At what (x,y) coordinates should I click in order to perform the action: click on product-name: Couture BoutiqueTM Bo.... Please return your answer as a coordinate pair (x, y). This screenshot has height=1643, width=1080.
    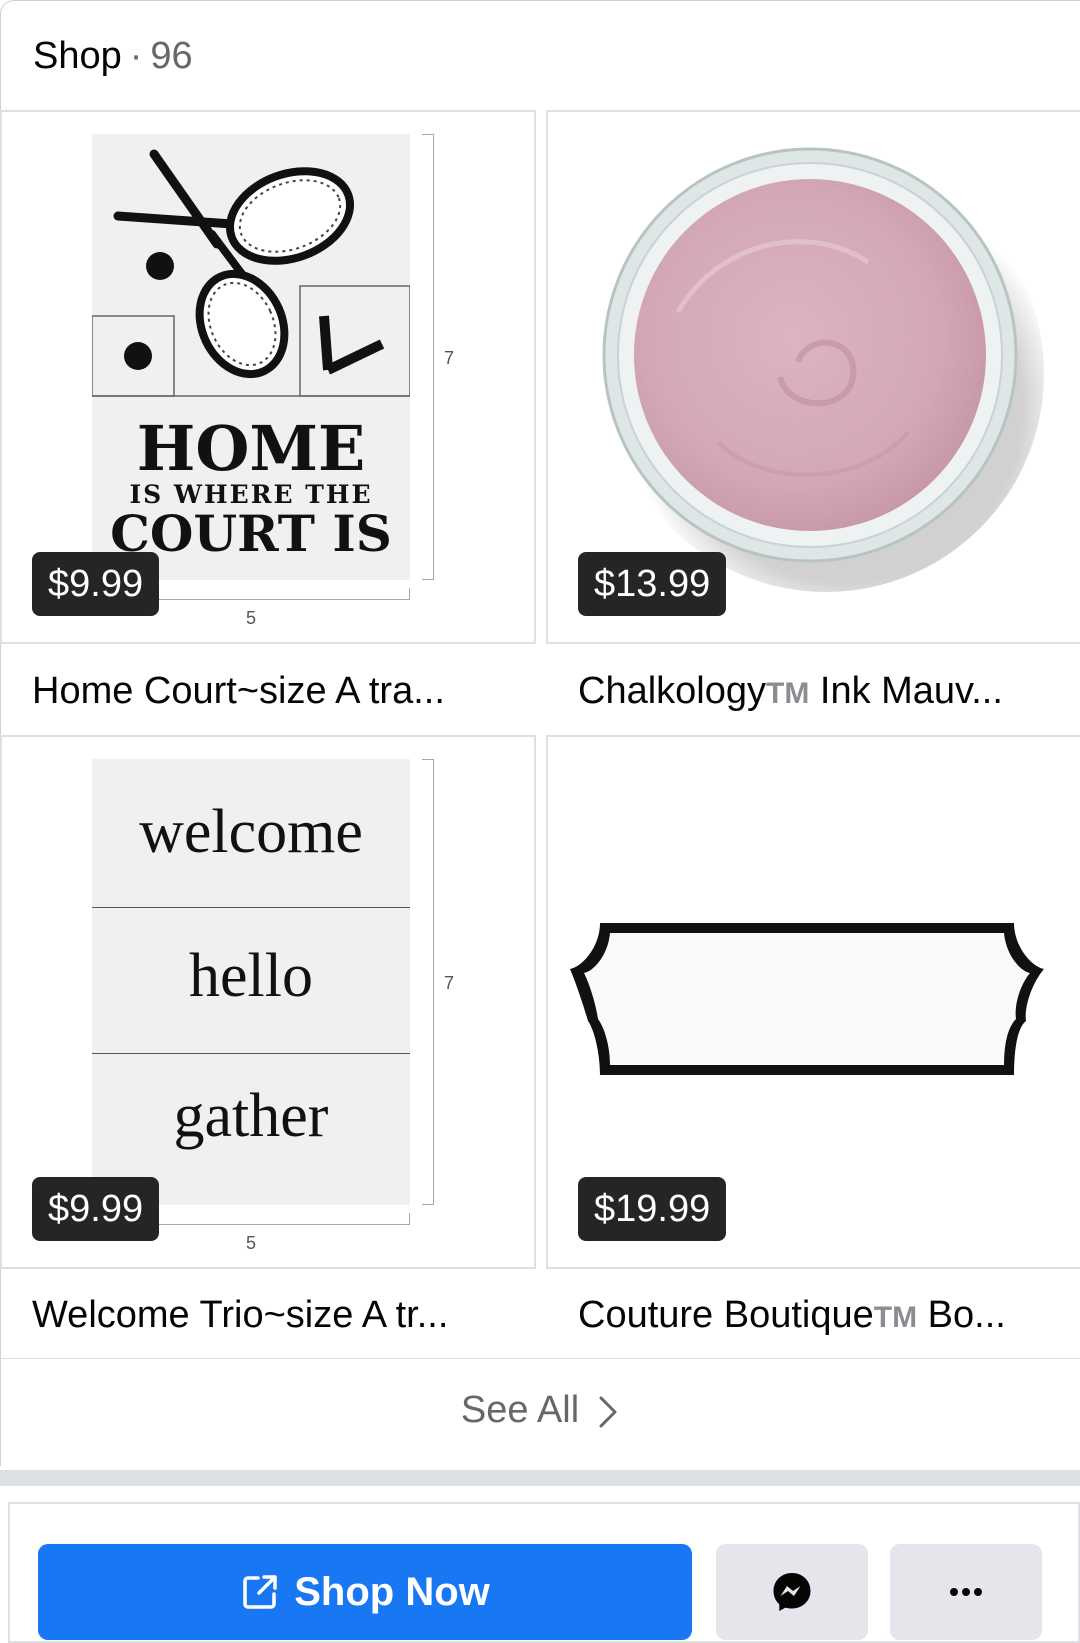
    Looking at the image, I should click on (792, 1316).